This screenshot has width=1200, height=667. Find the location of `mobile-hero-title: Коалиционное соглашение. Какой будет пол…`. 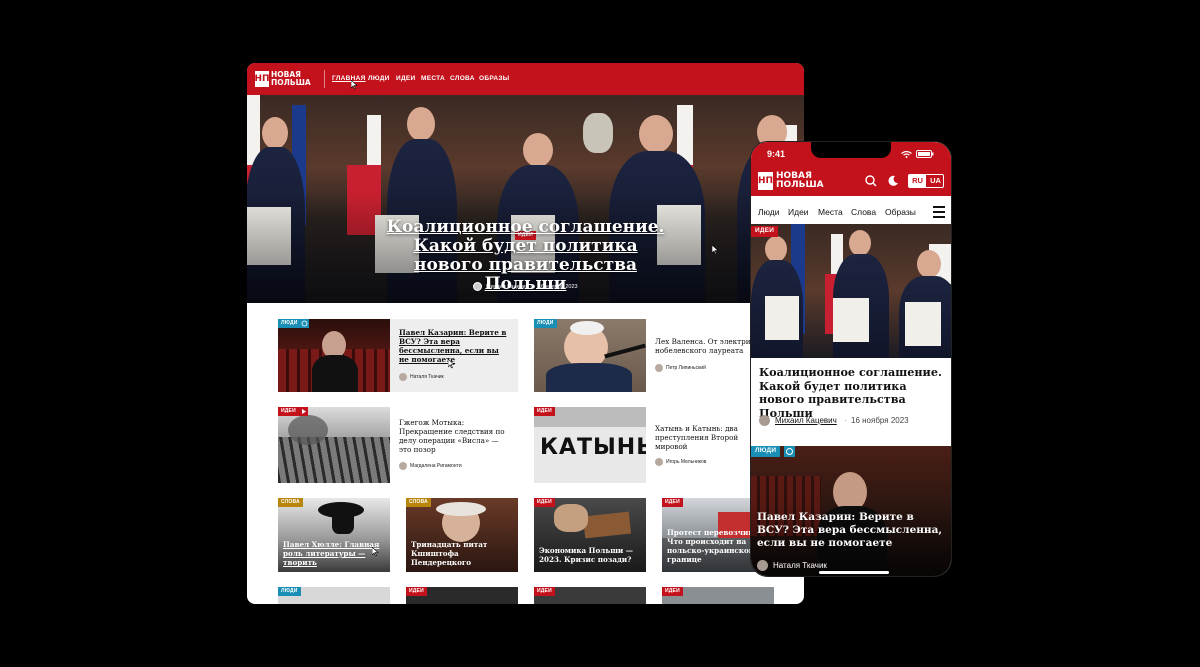

mobile-hero-title: Коалиционное соглашение. Какой будет пол… is located at coordinates (854, 392).